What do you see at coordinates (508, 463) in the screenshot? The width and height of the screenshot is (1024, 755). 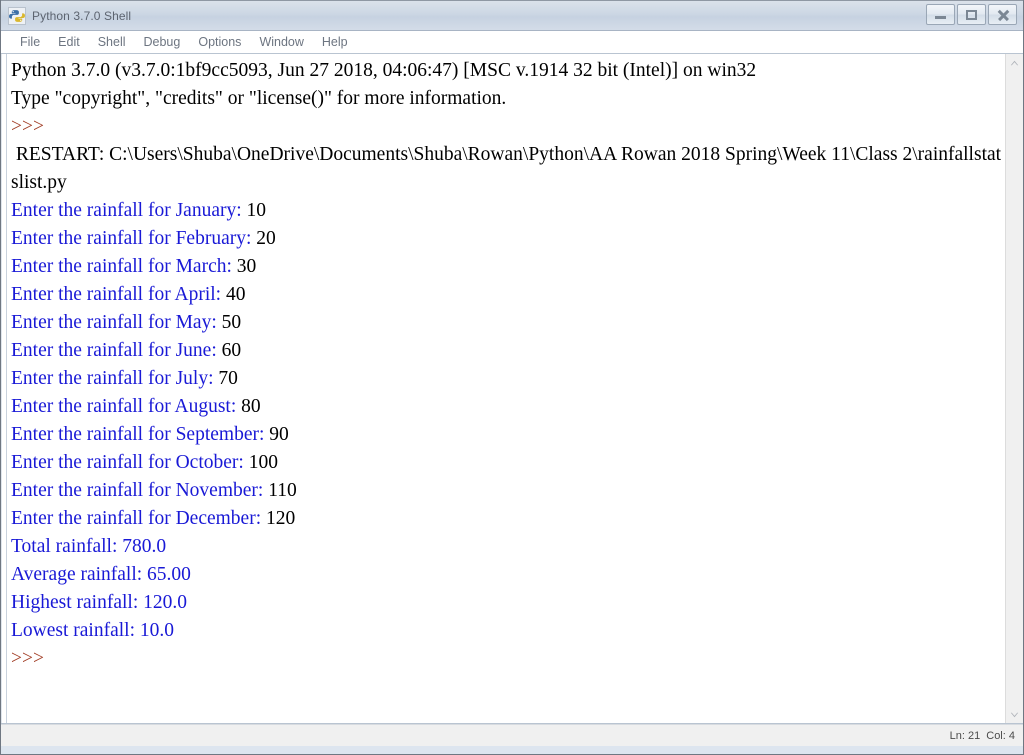 I see `console-line-input-october: Enter the rainfall for October: 100` at bounding box center [508, 463].